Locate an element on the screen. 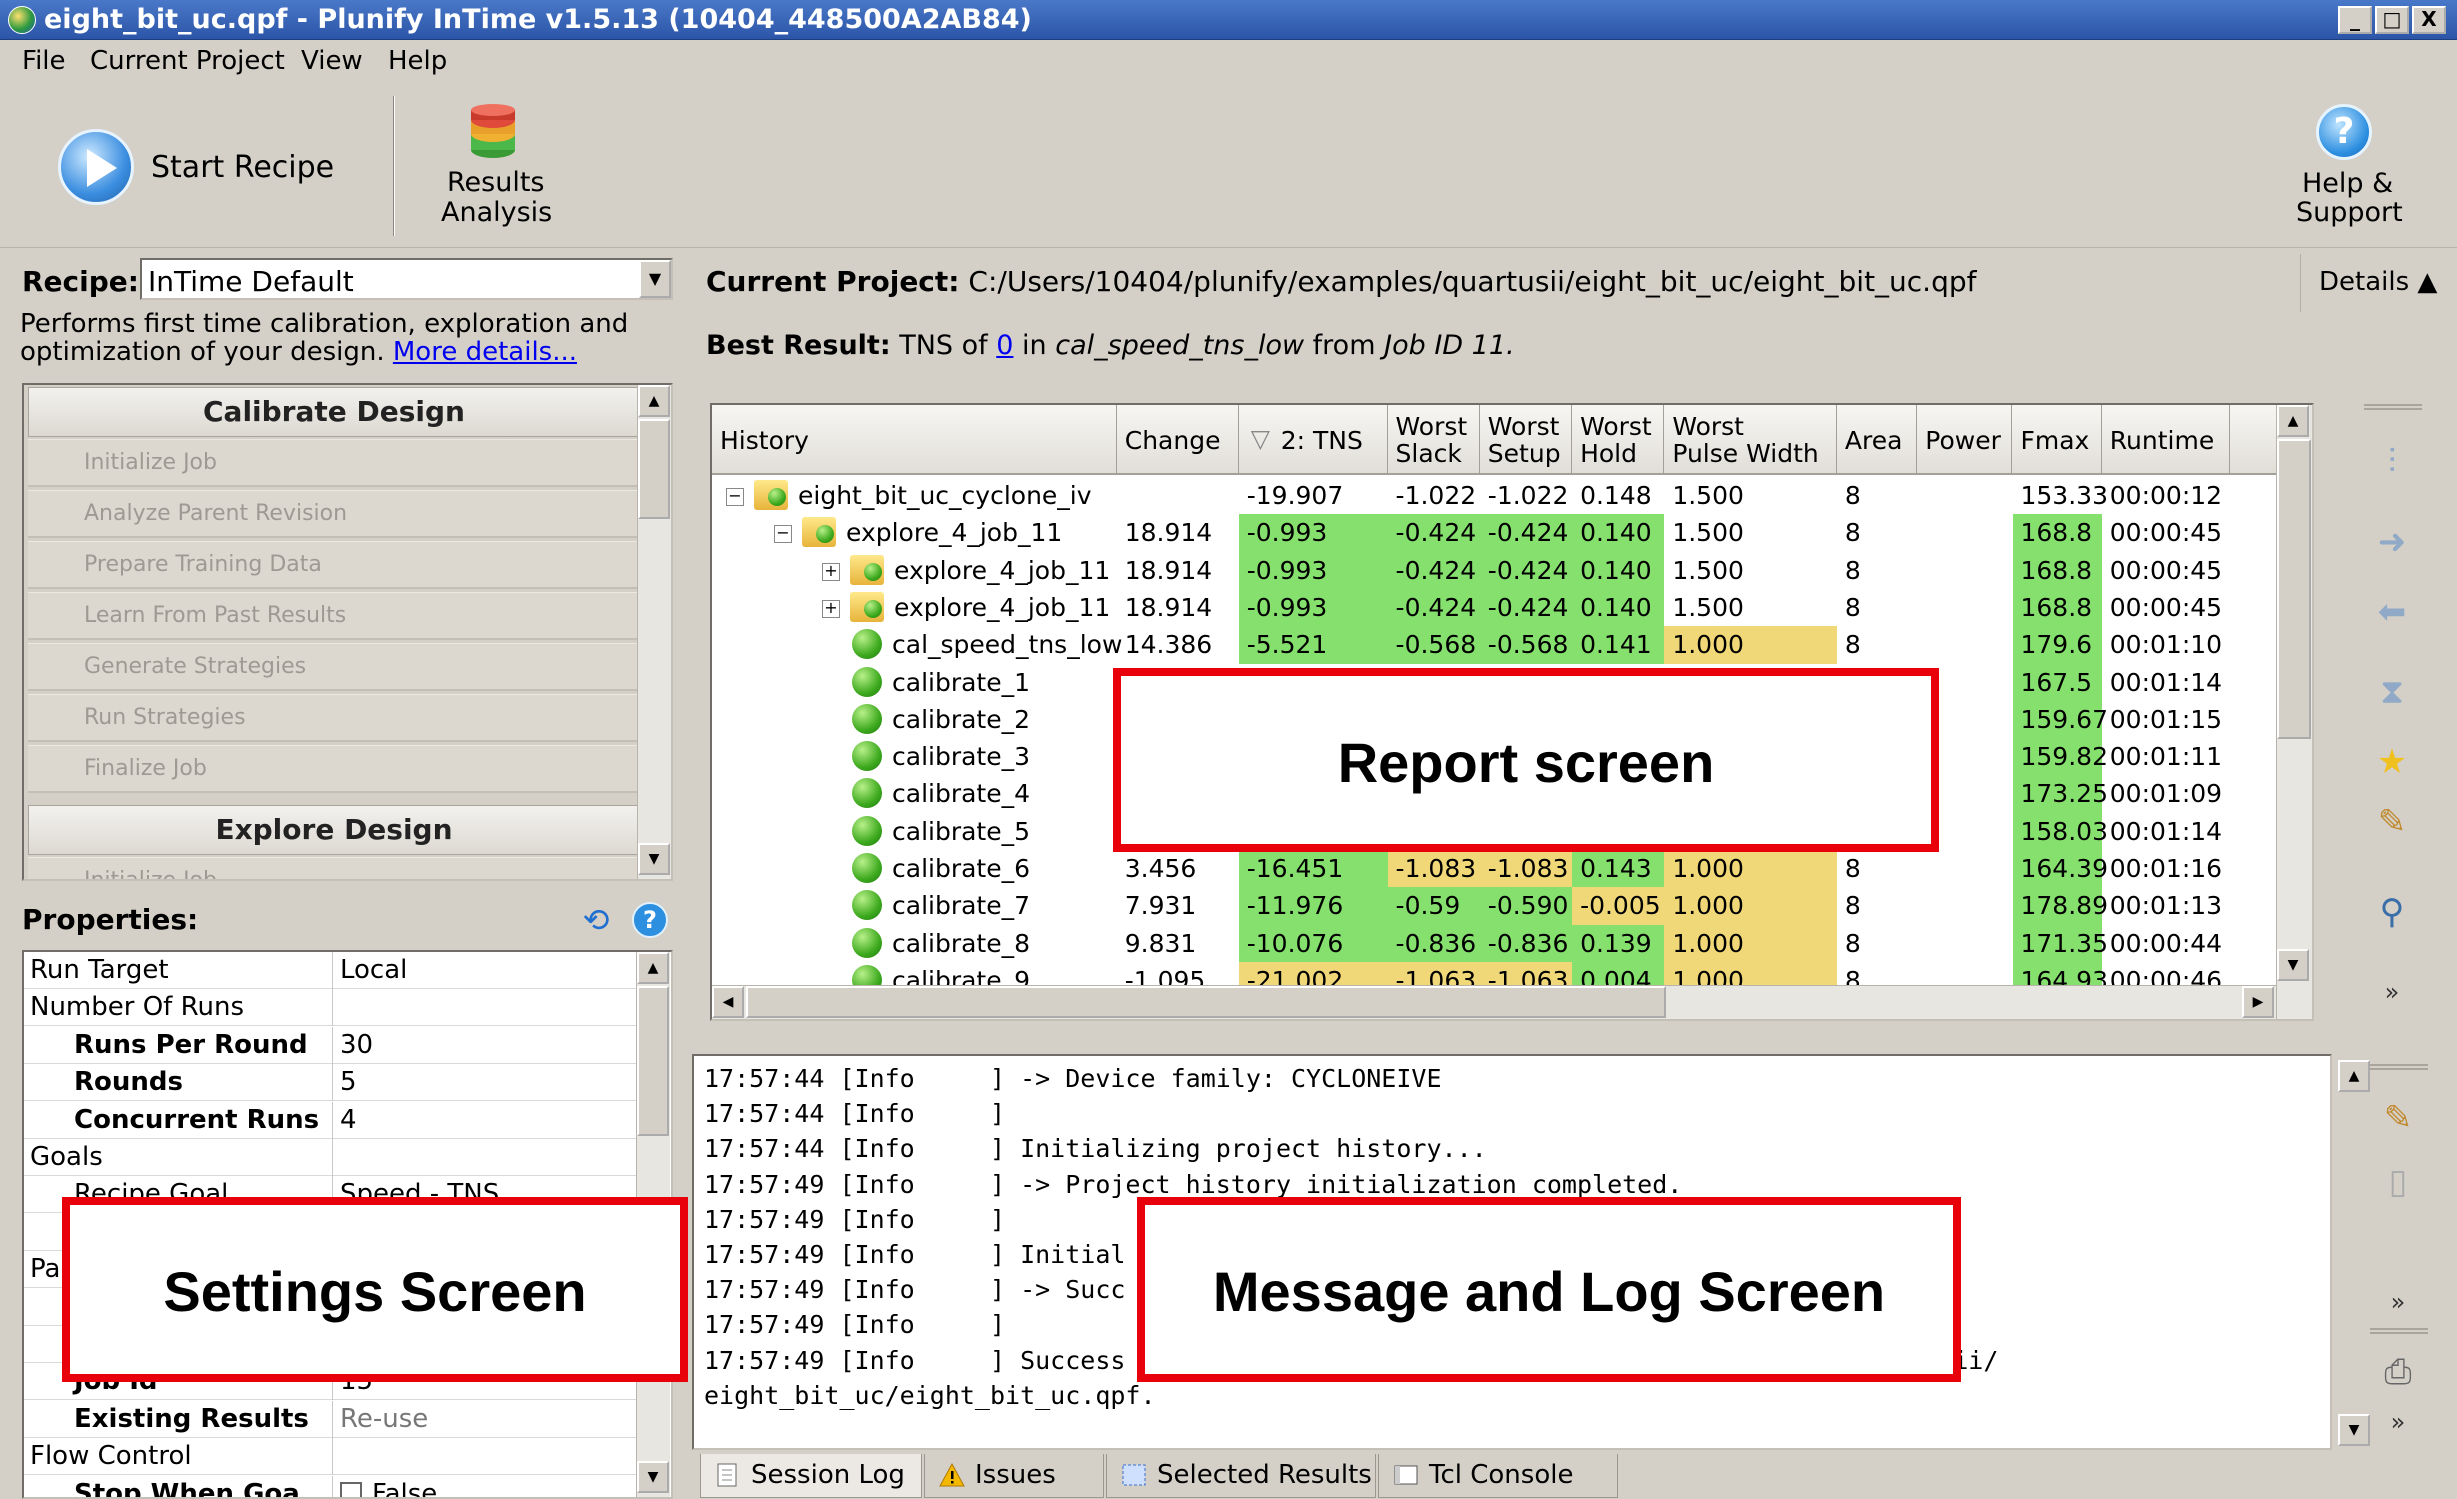 This screenshot has height=1499, width=2457. step-item: Generate Strategies is located at coordinates (334, 667).